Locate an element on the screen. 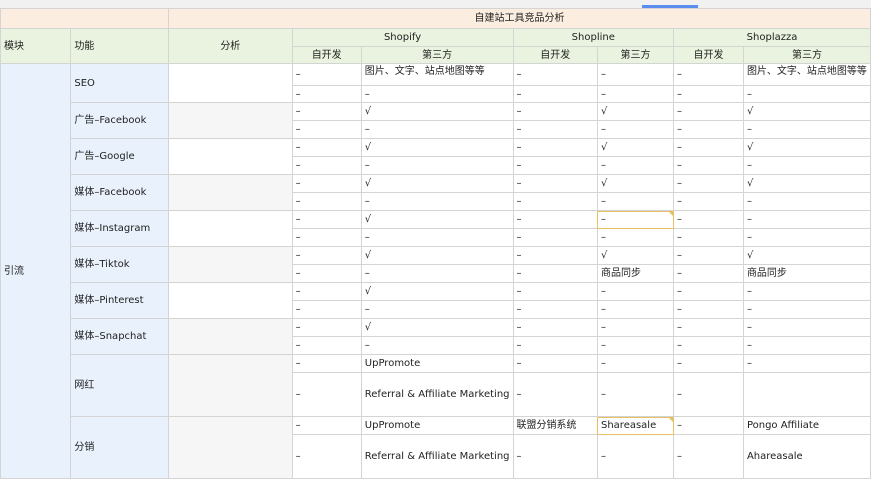 The height and width of the screenshot is (494, 871). feature-cell: 媒体–Instagram is located at coordinates (120, 228).